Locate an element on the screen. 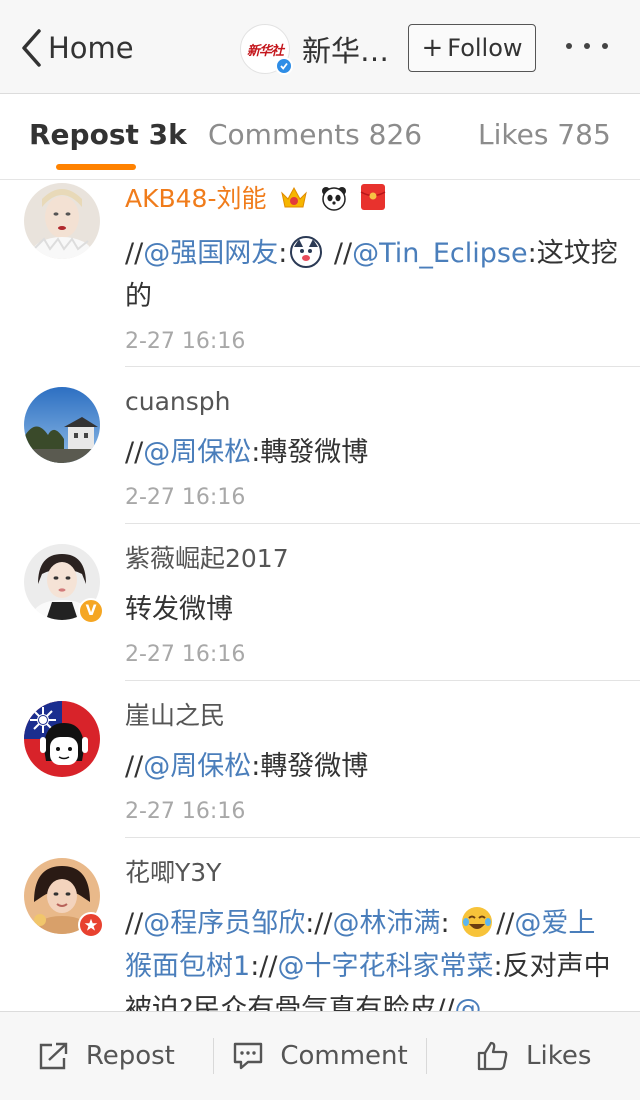 The width and height of the screenshot is (640, 1100). crown-icon is located at coordinates (294, 201).